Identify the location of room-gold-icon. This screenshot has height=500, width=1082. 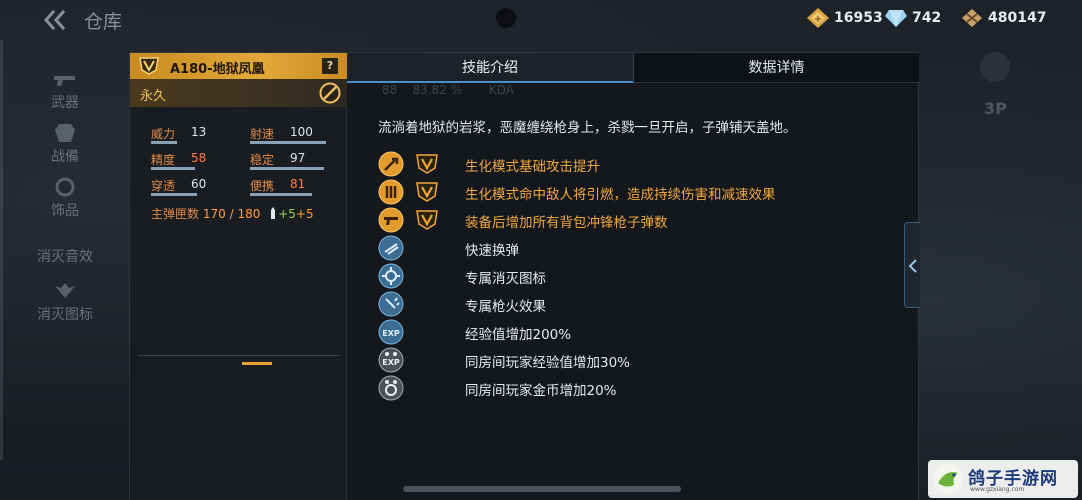
(391, 388).